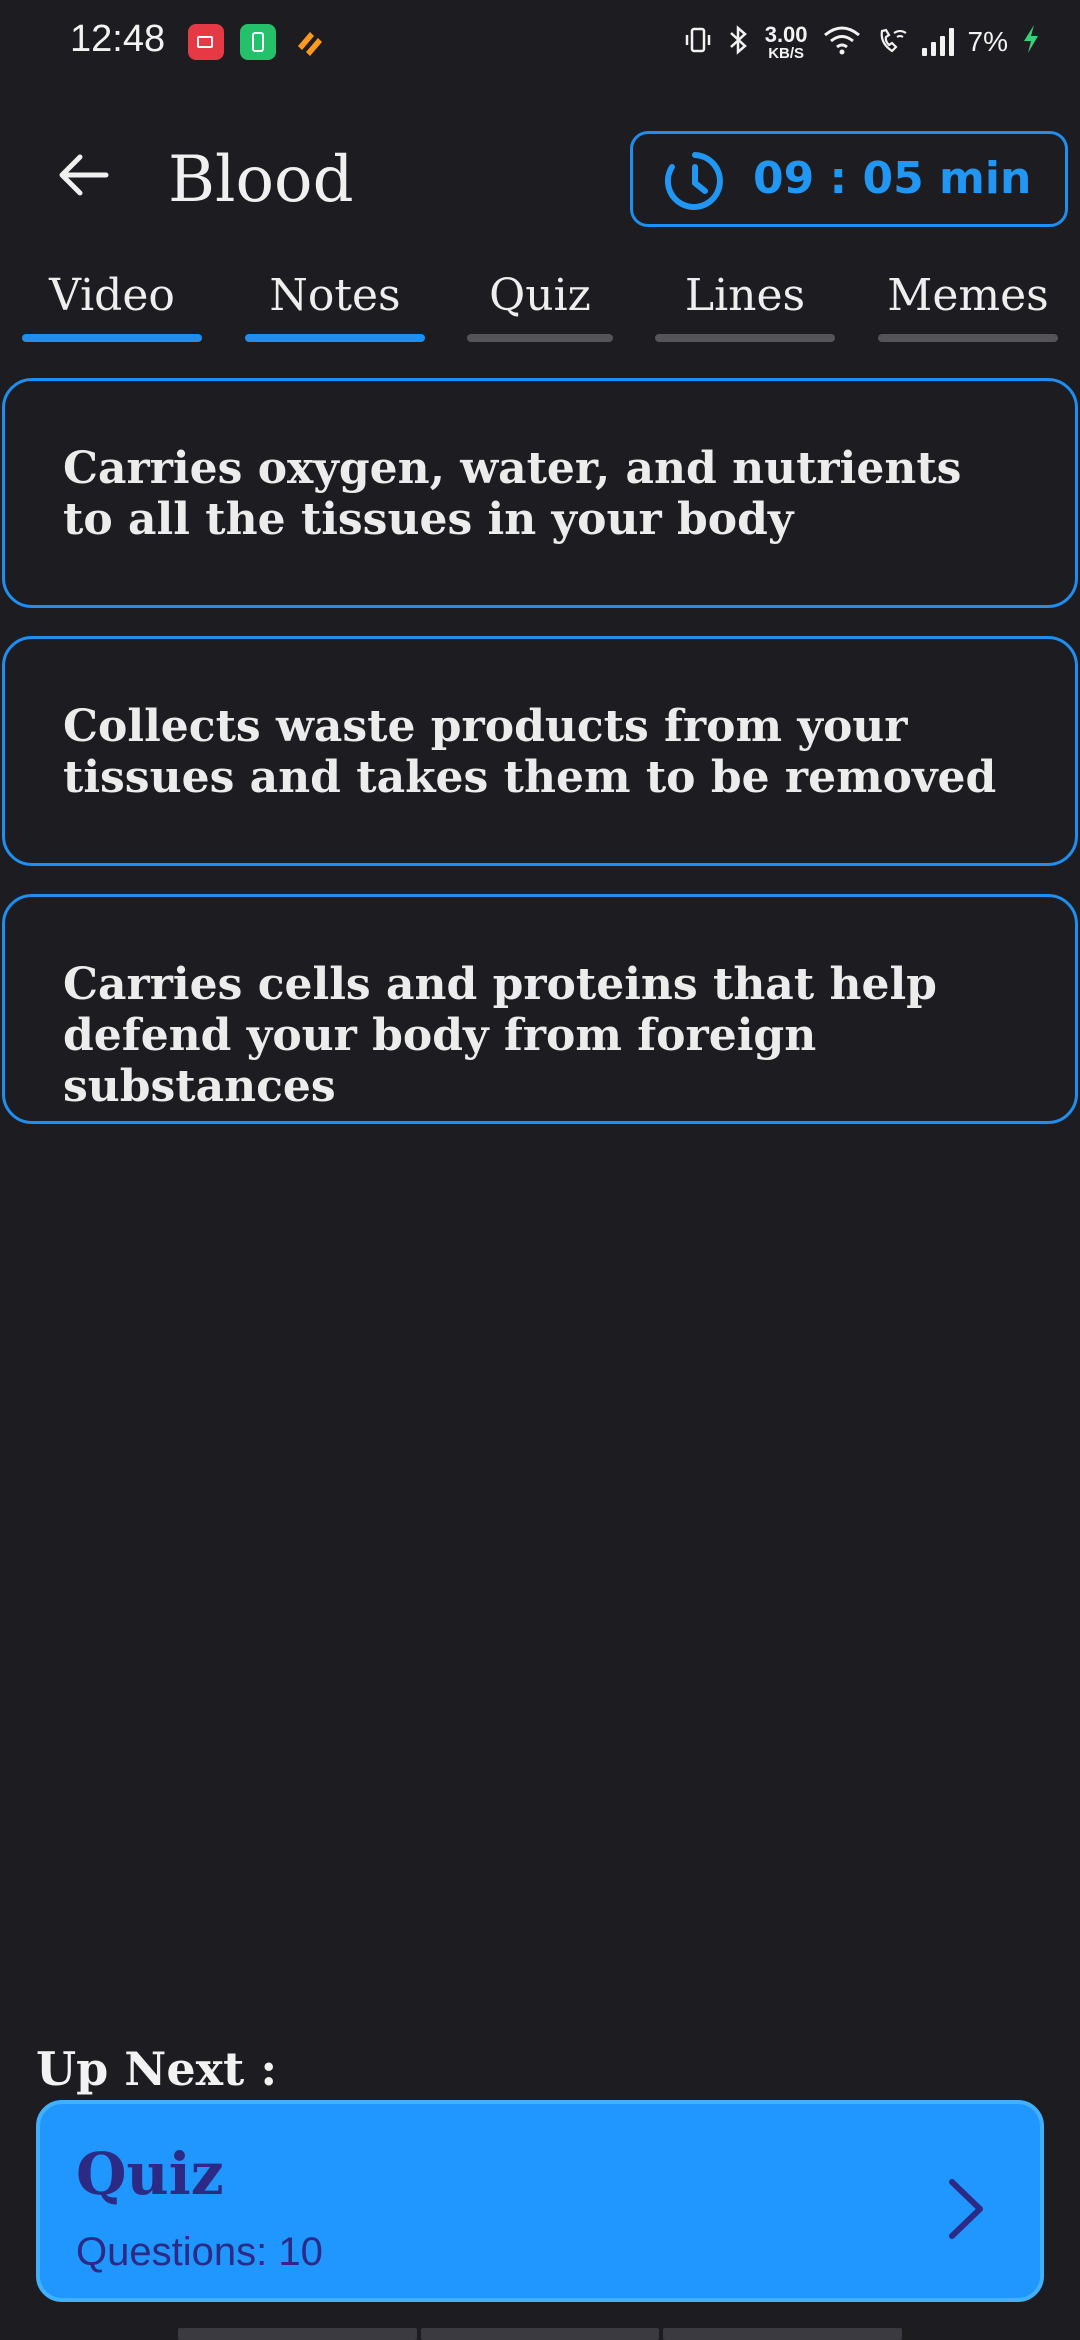 The image size is (1080, 2340). What do you see at coordinates (258, 42) in the screenshot?
I see `battery-saver-icon` at bounding box center [258, 42].